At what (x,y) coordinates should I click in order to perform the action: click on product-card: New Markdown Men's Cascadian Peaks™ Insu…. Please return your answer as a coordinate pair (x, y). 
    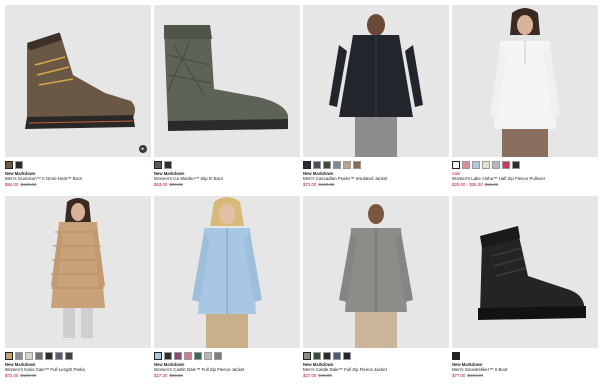
    Looking at the image, I should click on (376, 96).